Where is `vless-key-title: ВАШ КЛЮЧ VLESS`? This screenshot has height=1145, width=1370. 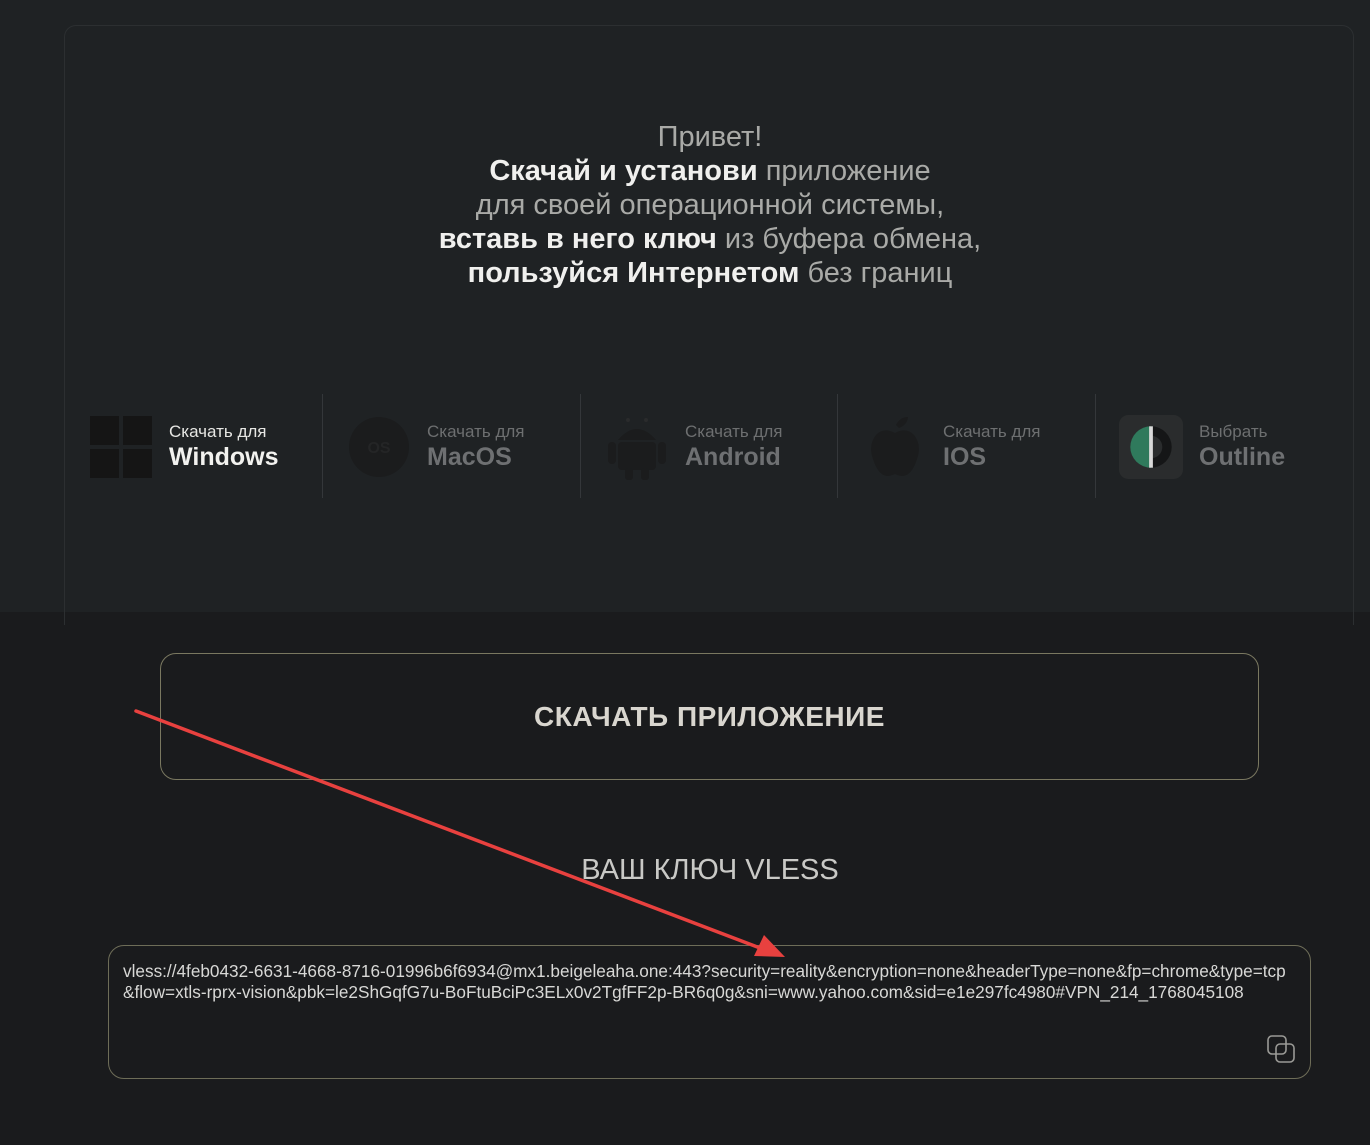 vless-key-title: ВАШ КЛЮЧ VLESS is located at coordinates (710, 870).